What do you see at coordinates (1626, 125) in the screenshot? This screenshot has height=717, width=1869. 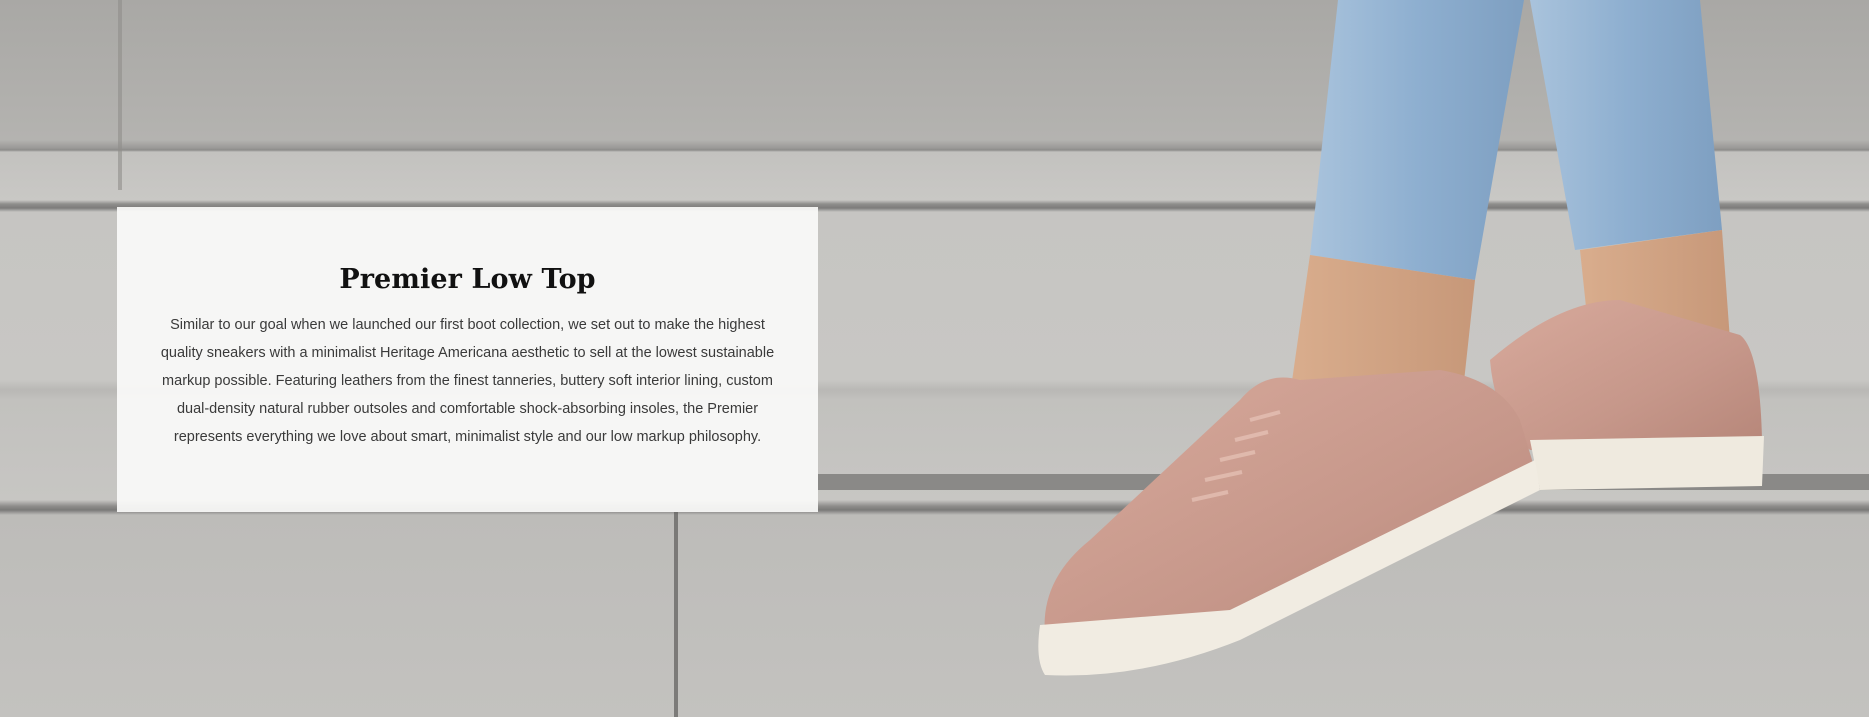 I see `back-leg` at bounding box center [1626, 125].